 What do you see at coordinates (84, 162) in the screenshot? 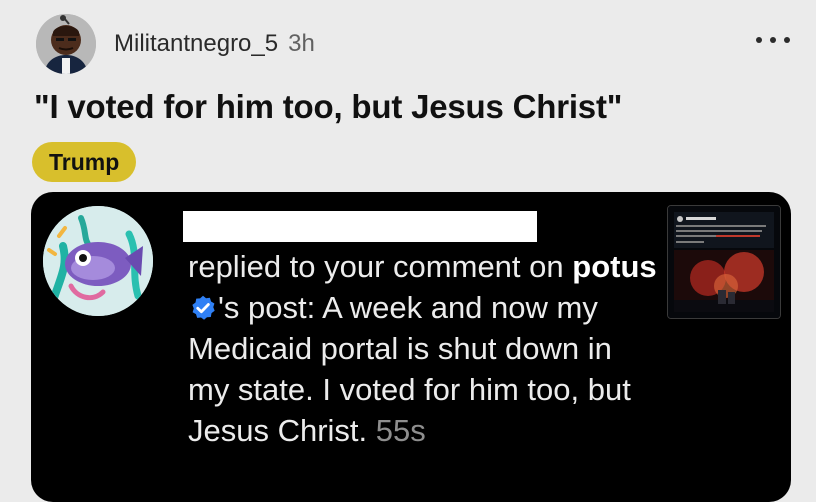
I see `post-flair: Trump` at bounding box center [84, 162].